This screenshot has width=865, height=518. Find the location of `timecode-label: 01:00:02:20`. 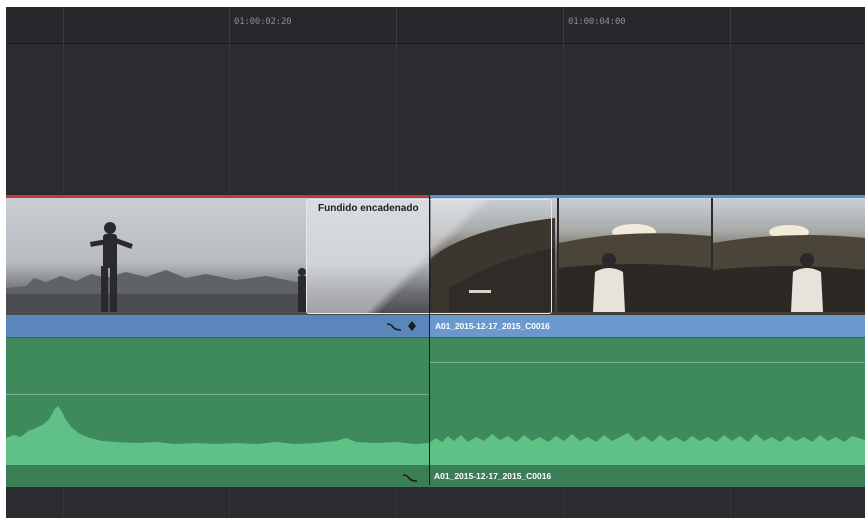

timecode-label: 01:00:02:20 is located at coordinates (263, 22).